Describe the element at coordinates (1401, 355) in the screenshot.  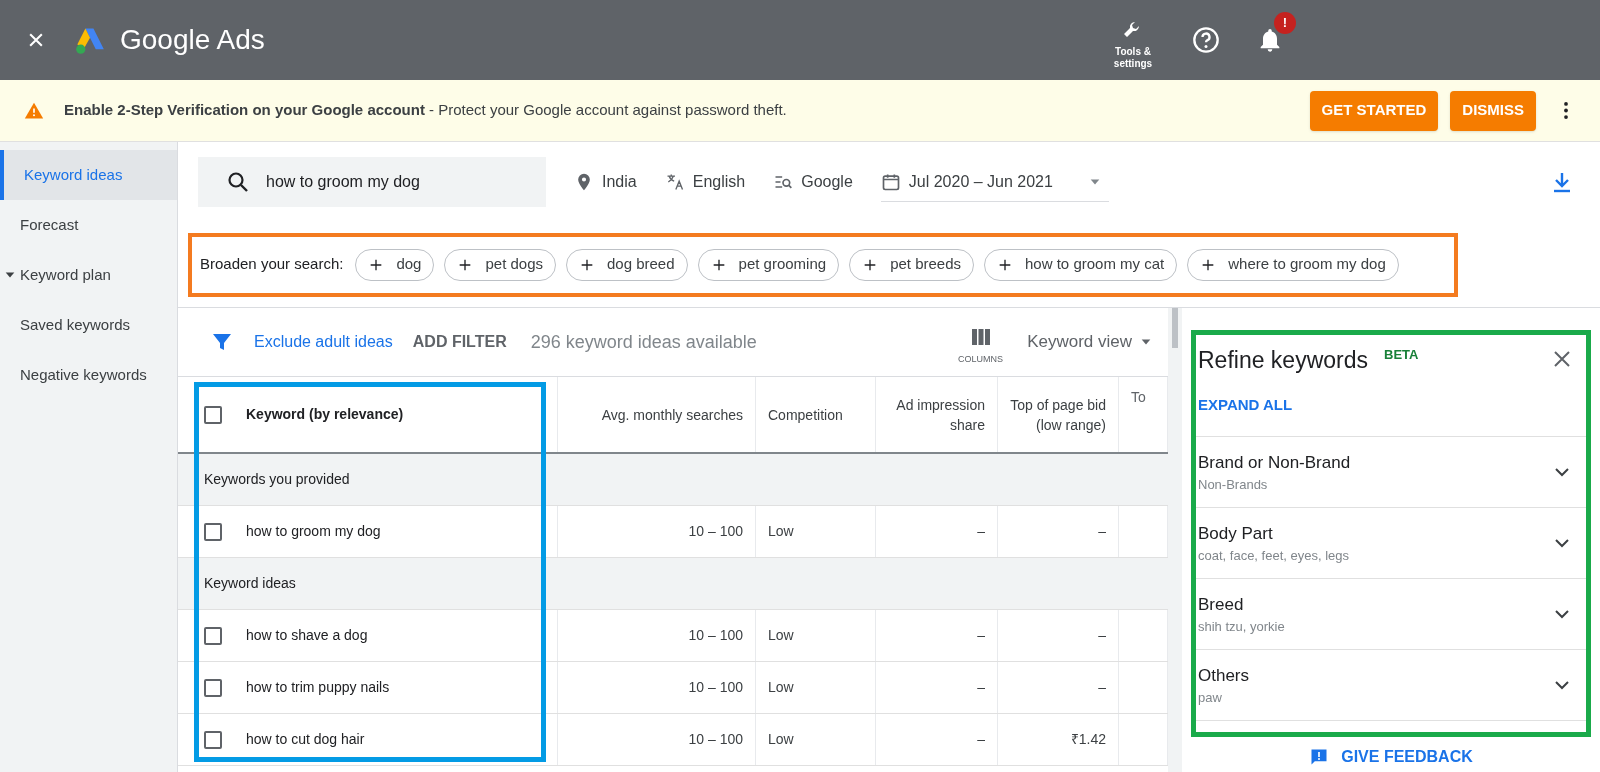
I see `beta-label: BETA` at that location.